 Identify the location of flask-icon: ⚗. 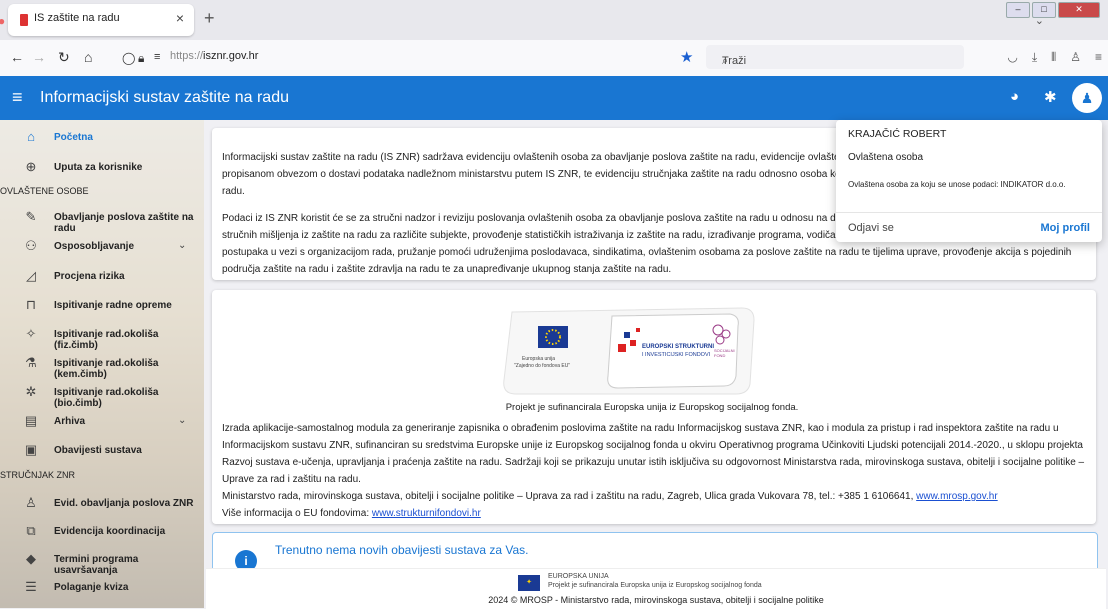
(31, 362).